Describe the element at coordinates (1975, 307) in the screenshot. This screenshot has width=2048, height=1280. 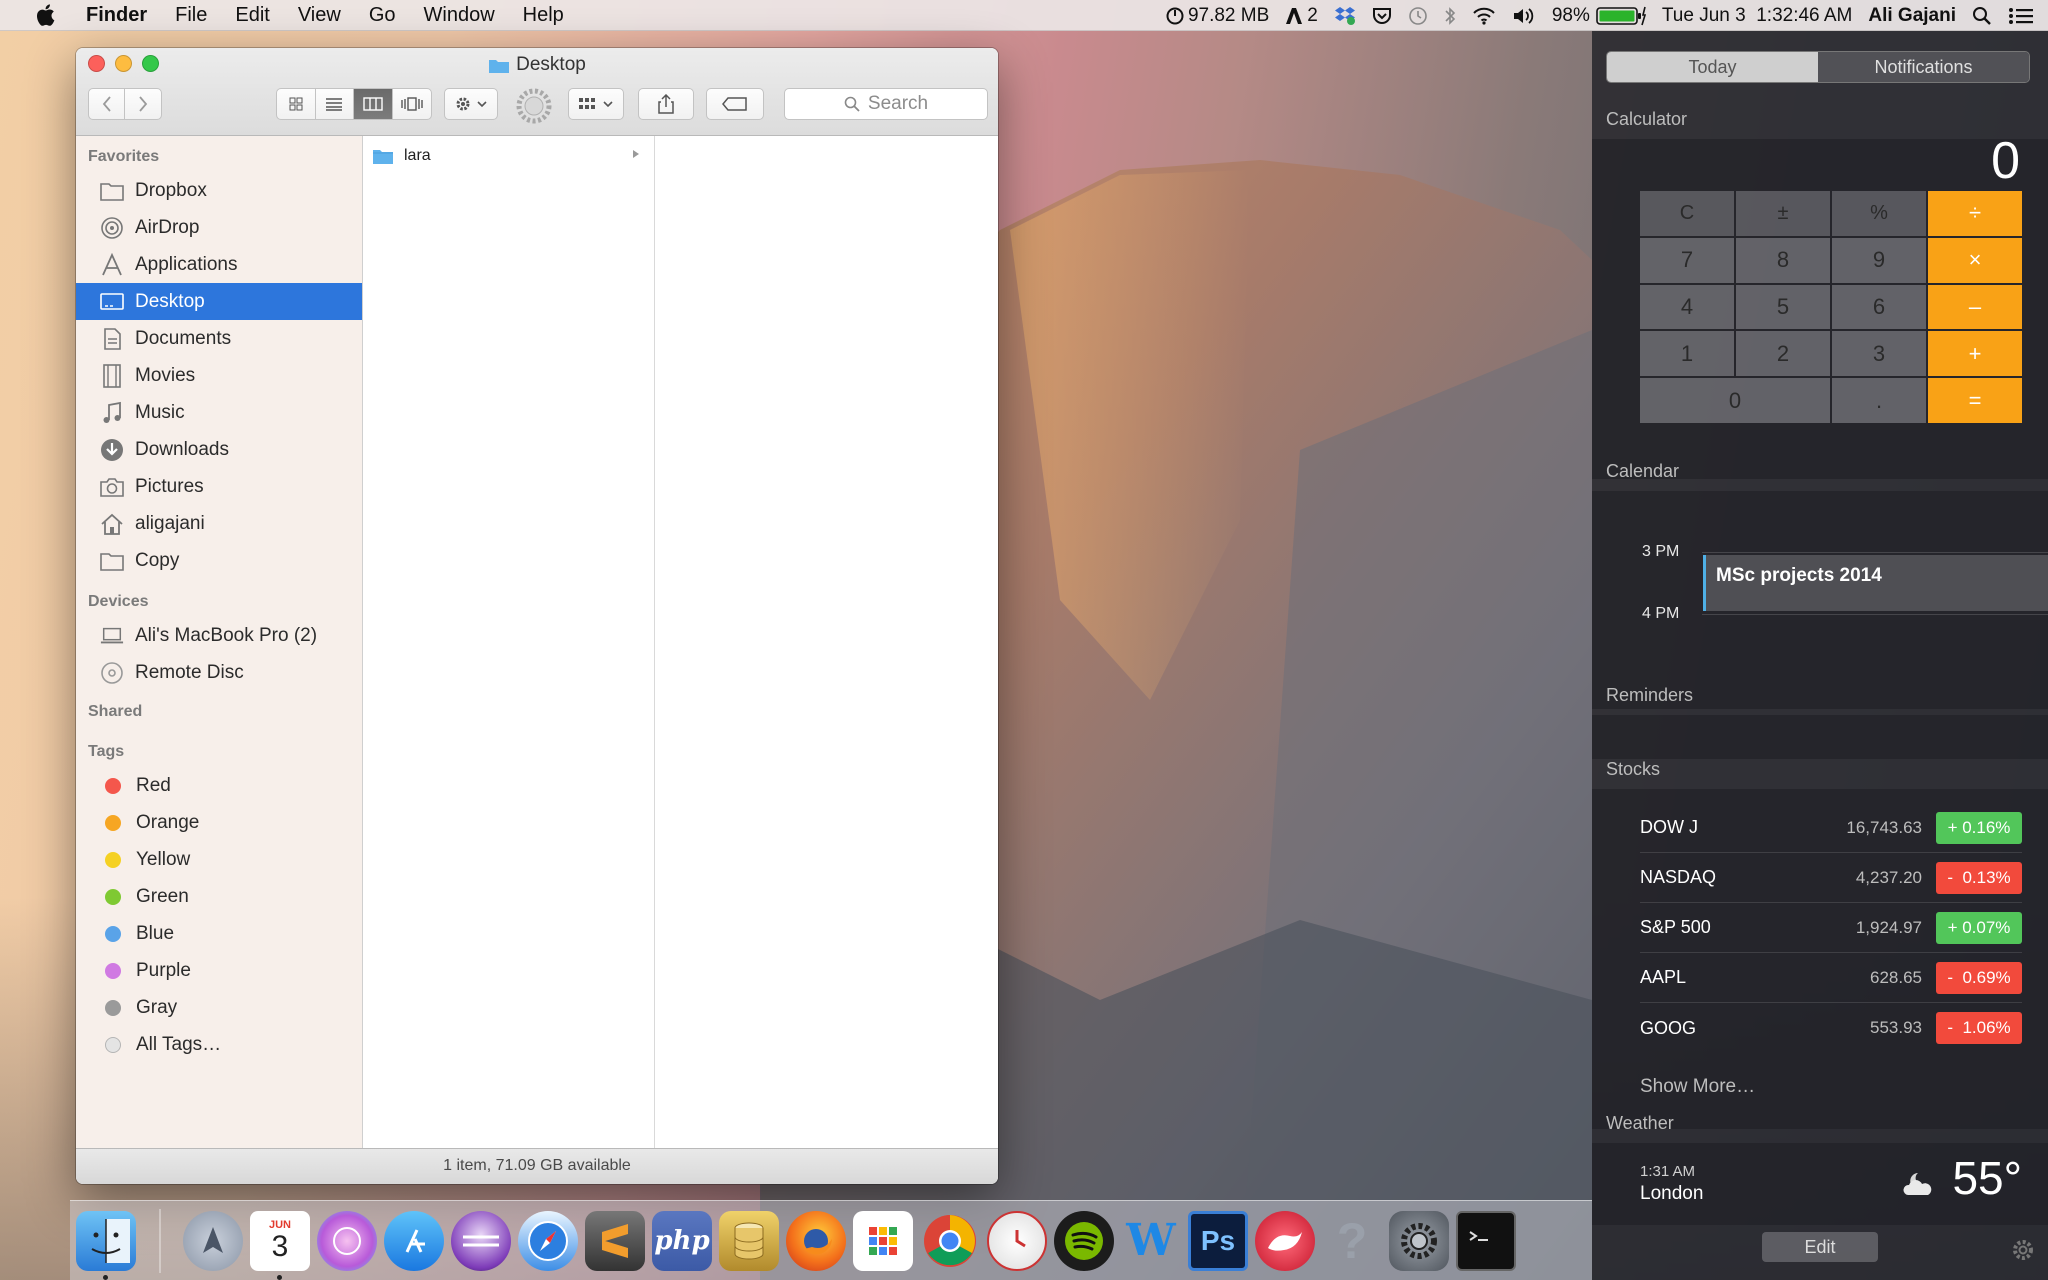
I see `calc-key-subtract: –` at that location.